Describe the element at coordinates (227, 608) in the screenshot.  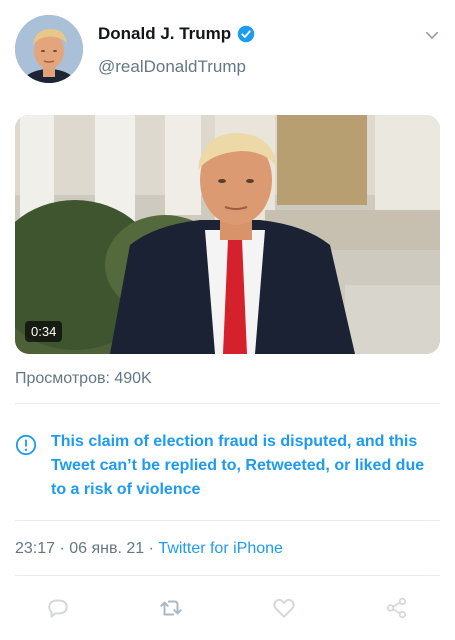
I see `tweet-actions` at that location.